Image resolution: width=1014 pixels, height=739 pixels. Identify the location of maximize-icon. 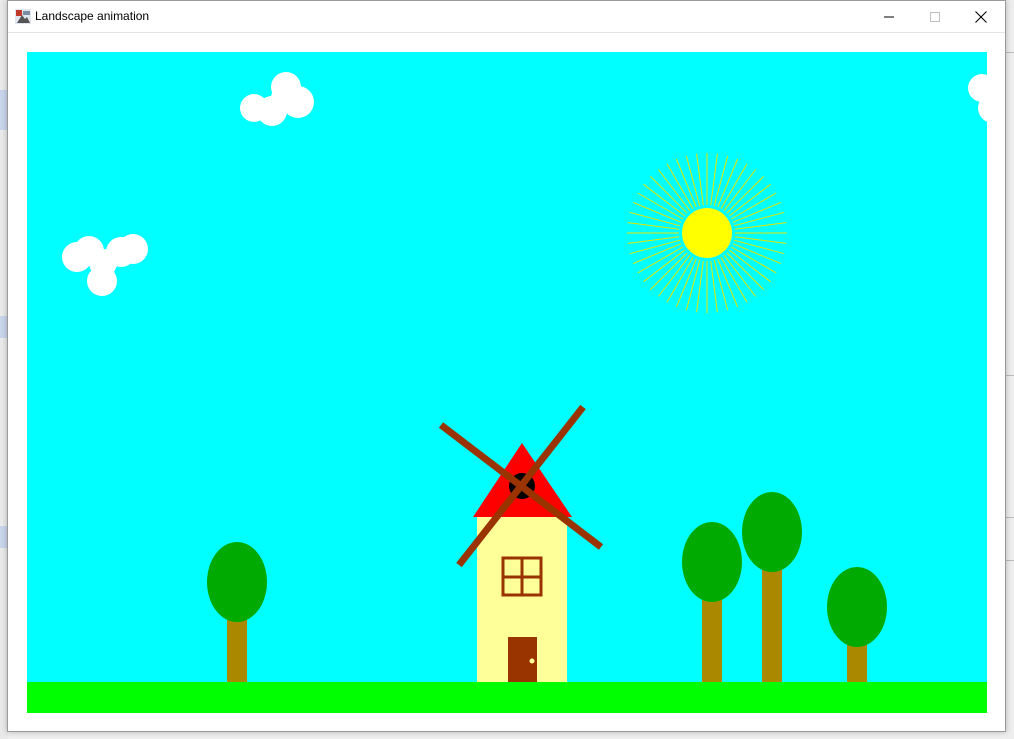
(935, 16).